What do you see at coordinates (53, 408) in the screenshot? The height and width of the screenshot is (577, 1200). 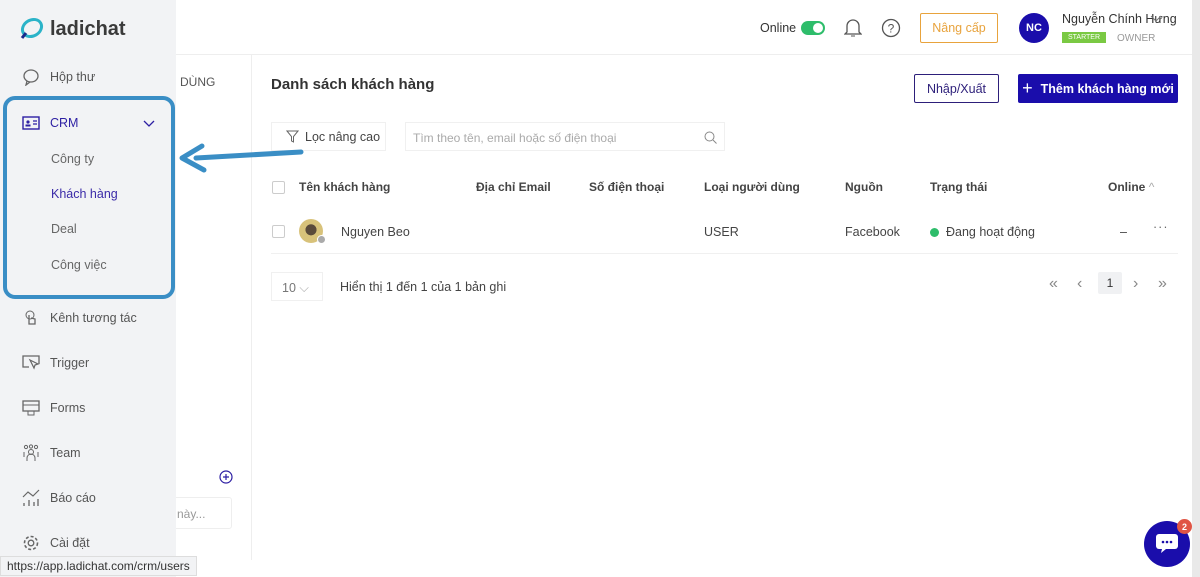 I see `sidebar-item-forms: Forms` at bounding box center [53, 408].